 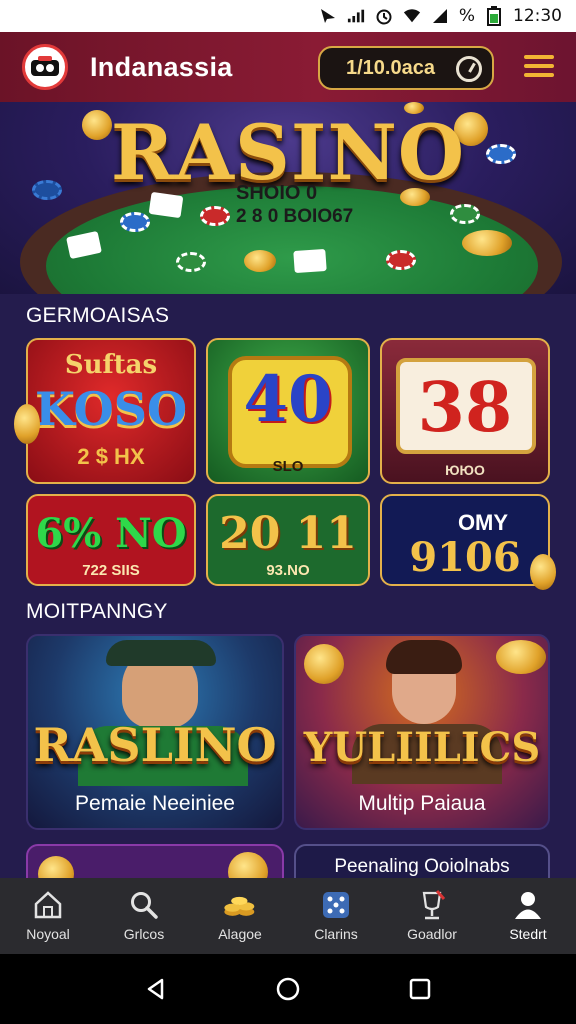 What do you see at coordinates (240, 905) in the screenshot?
I see `coins-icon` at bounding box center [240, 905].